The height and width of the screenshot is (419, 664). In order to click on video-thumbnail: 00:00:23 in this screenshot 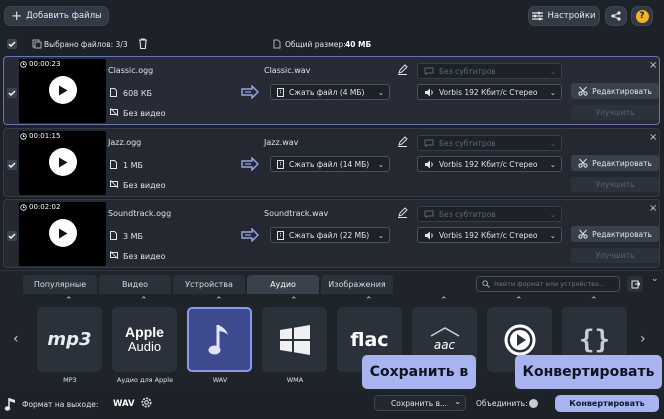, I will do `click(62, 91)`.